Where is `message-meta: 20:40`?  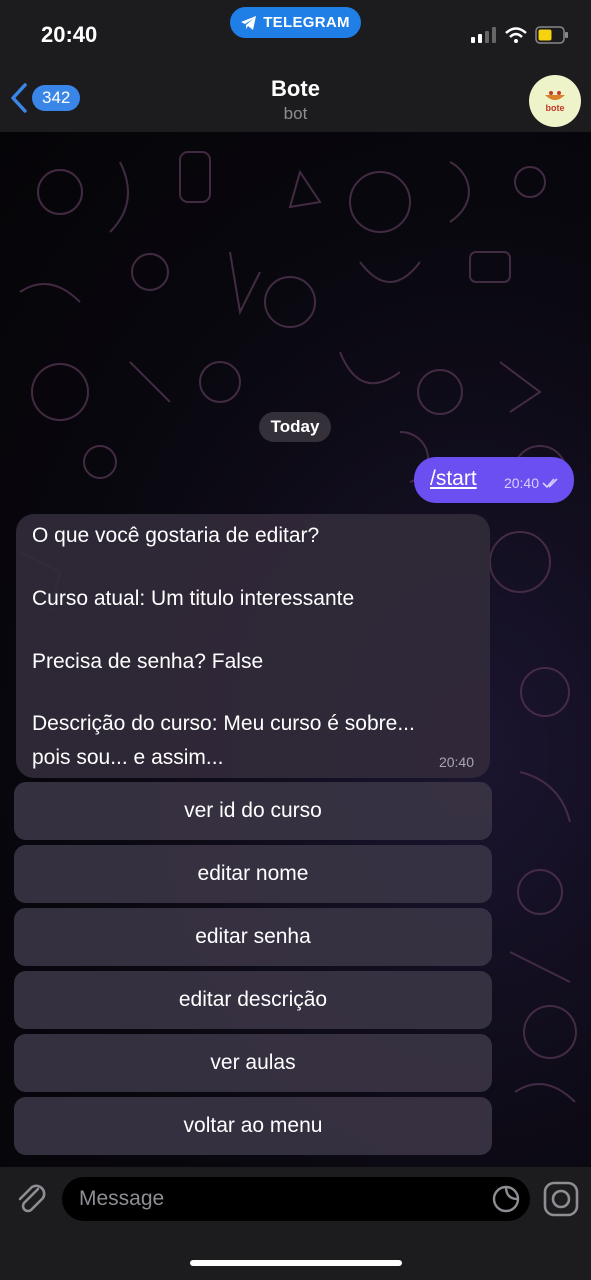
message-meta: 20:40 is located at coordinates (533, 483).